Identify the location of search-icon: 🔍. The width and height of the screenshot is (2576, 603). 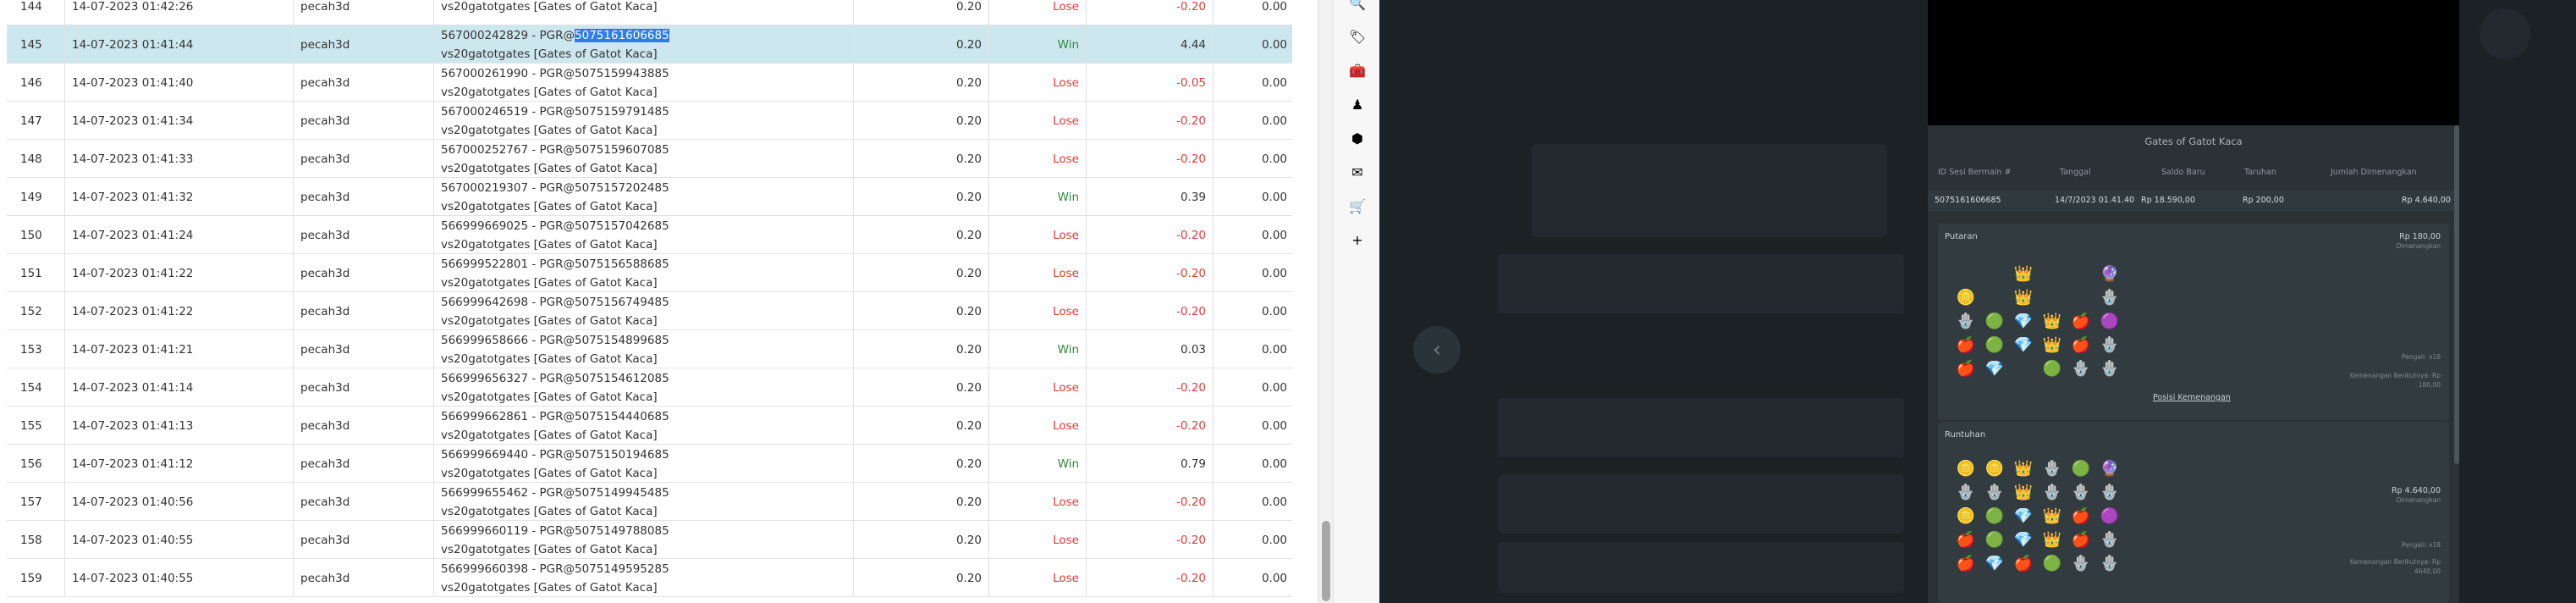
(1357, 6).